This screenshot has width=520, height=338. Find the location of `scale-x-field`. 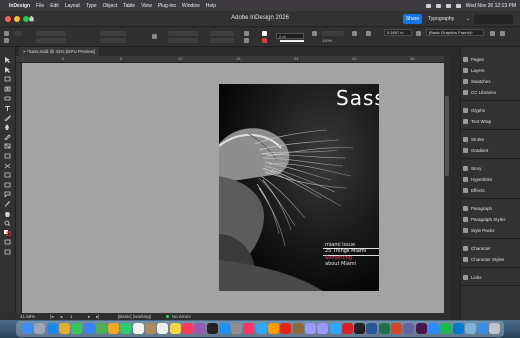

scale-x-field is located at coordinates (183, 33).